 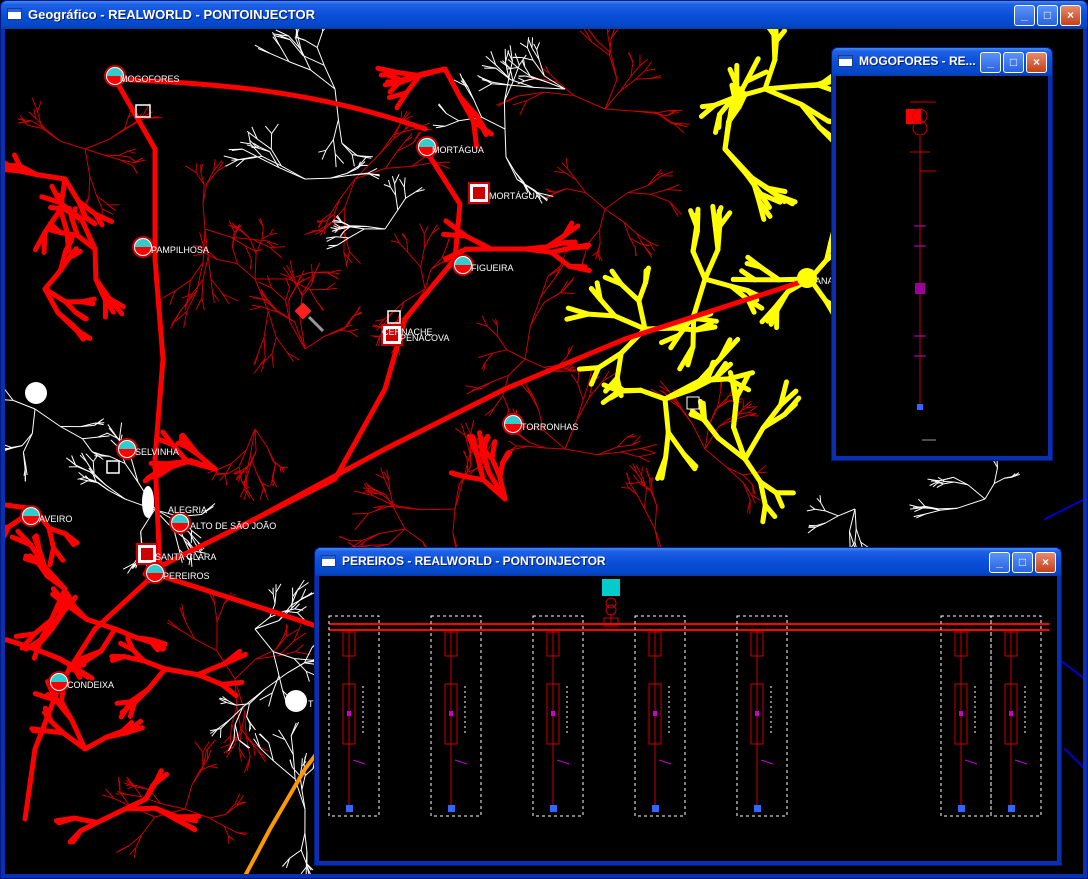 What do you see at coordinates (942, 62) in the screenshot?
I see `mogofores-titlebar: MOGOFORES - RE... _ □ ×` at bounding box center [942, 62].